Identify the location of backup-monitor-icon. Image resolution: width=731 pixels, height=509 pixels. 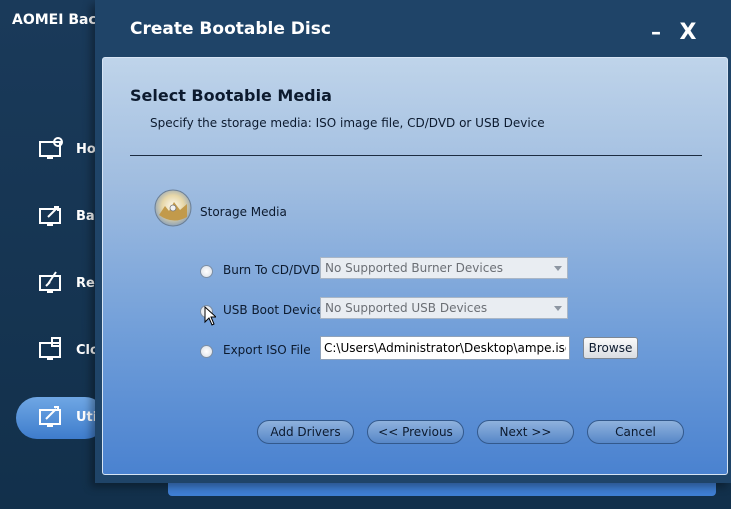
(50, 216).